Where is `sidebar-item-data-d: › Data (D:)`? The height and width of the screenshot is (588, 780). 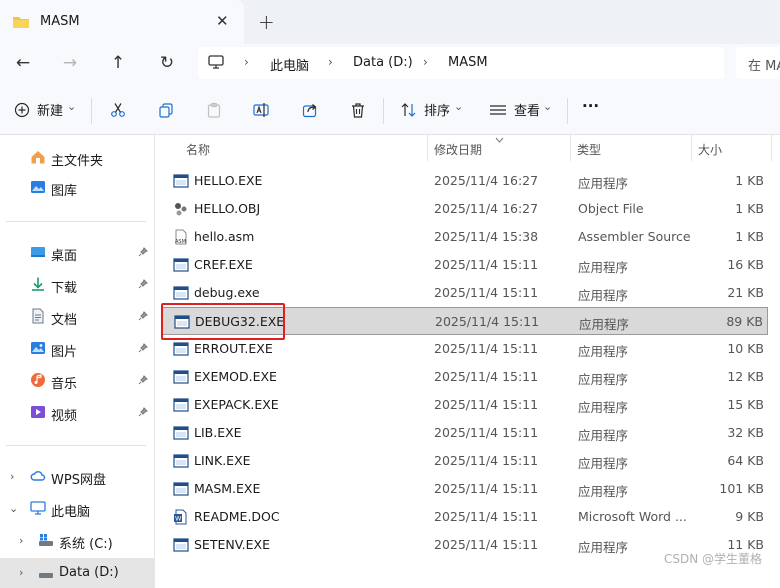 sidebar-item-data-d: › Data (D:) is located at coordinates (77, 573).